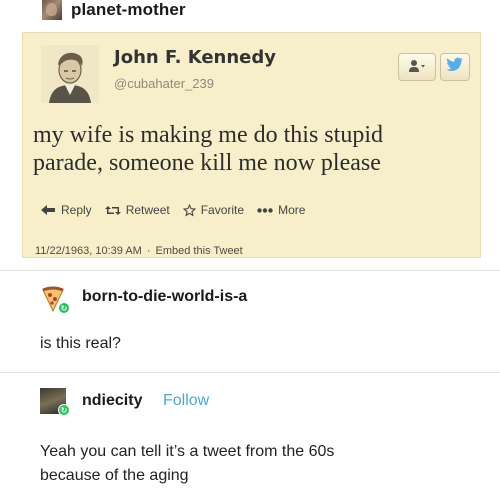  Describe the element at coordinates (76, 210) in the screenshot. I see `reply-label: Reply` at that location.